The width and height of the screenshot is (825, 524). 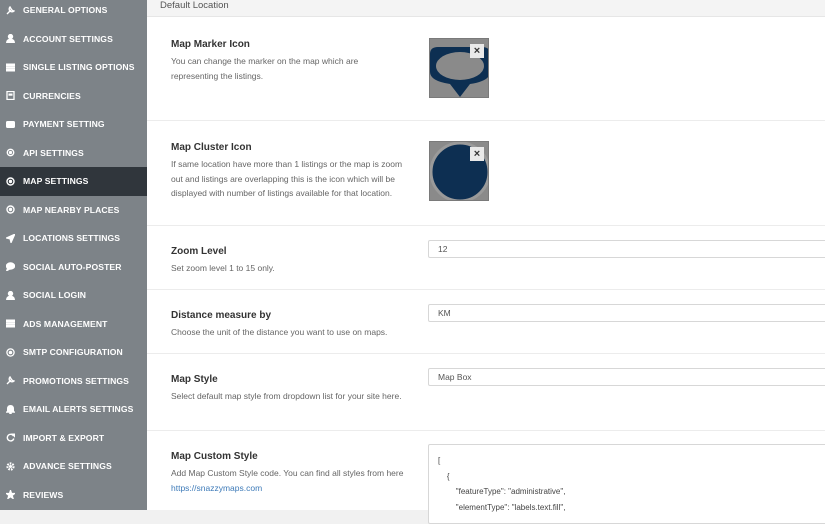 I want to click on setting-description: Set zoom level 1 to 15 only., so click(x=223, y=268).